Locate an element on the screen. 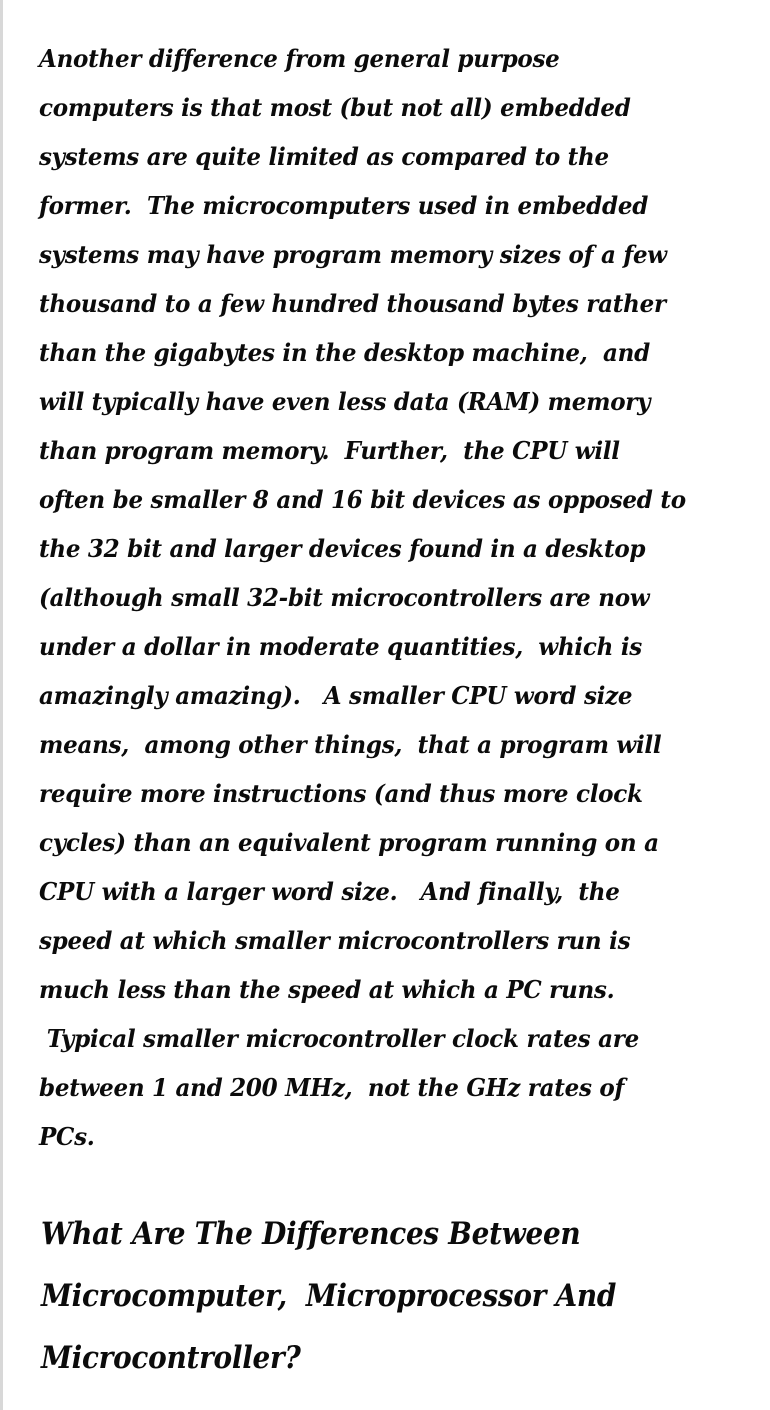 The width and height of the screenshot is (770, 1410). heading-line: What Are The Differences Between is located at coordinates (311, 1234).